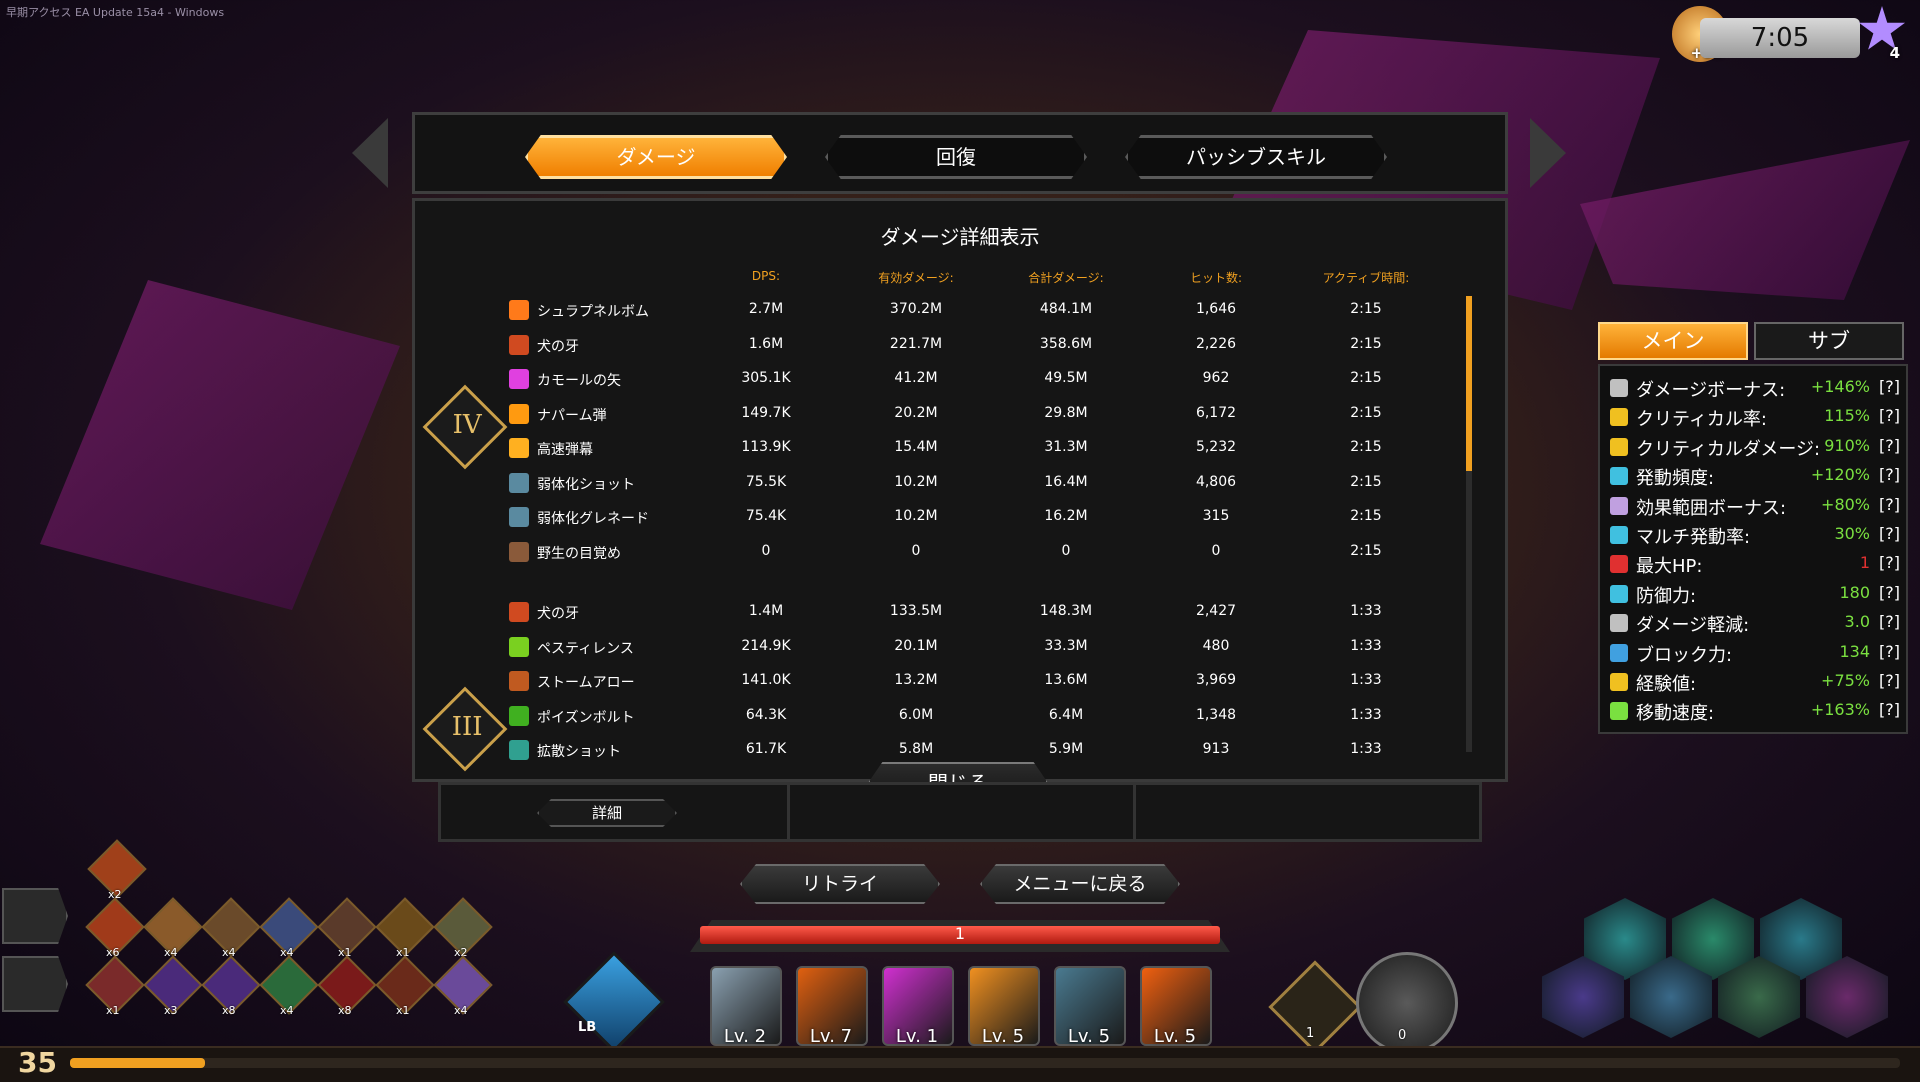 This screenshot has width=1920, height=1082. What do you see at coordinates (1216, 412) in the screenshot?
I see `cell-hits: 6,172` at bounding box center [1216, 412].